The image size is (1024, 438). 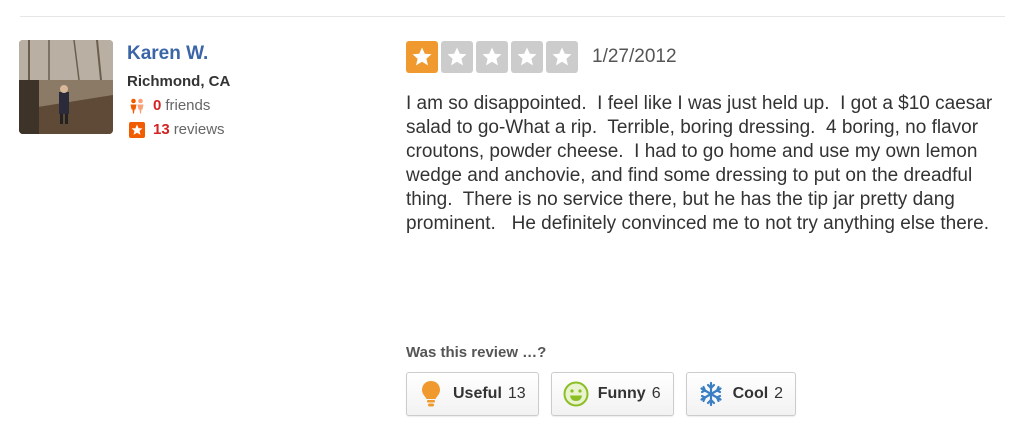 What do you see at coordinates (137, 106) in the screenshot?
I see `friends-icon` at bounding box center [137, 106].